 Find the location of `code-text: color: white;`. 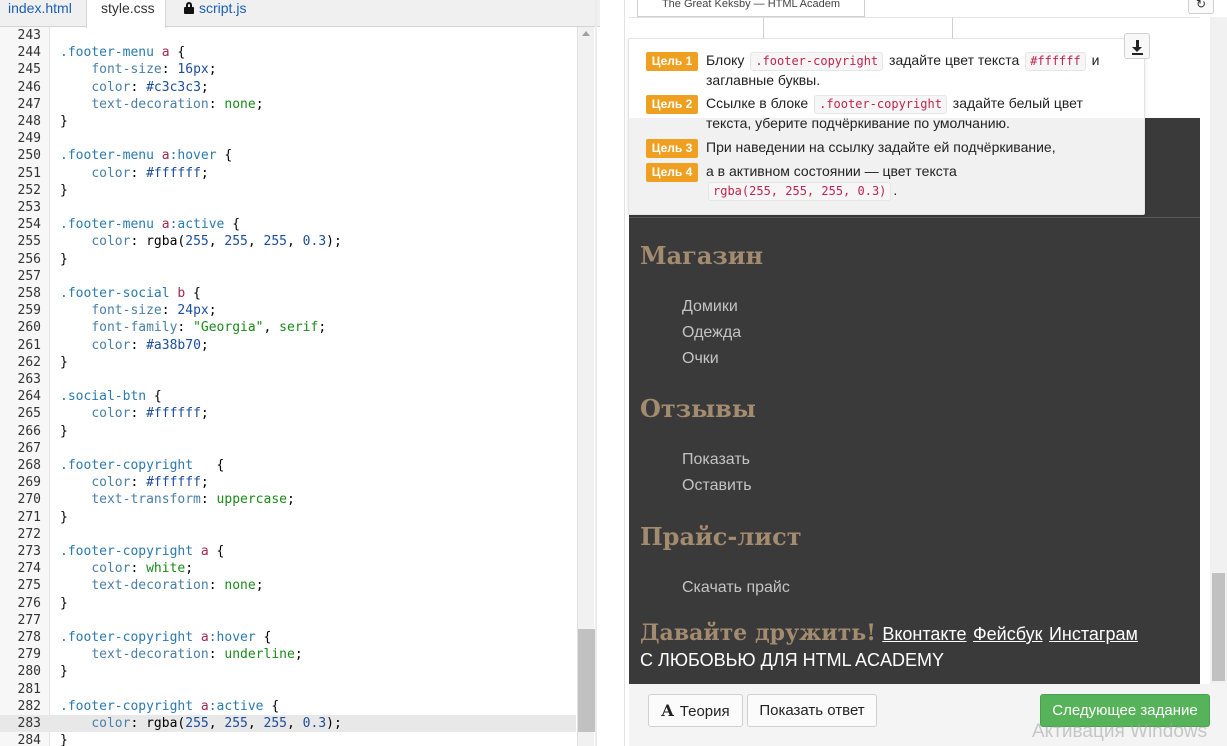

code-text: color: white; is located at coordinates (126, 568).